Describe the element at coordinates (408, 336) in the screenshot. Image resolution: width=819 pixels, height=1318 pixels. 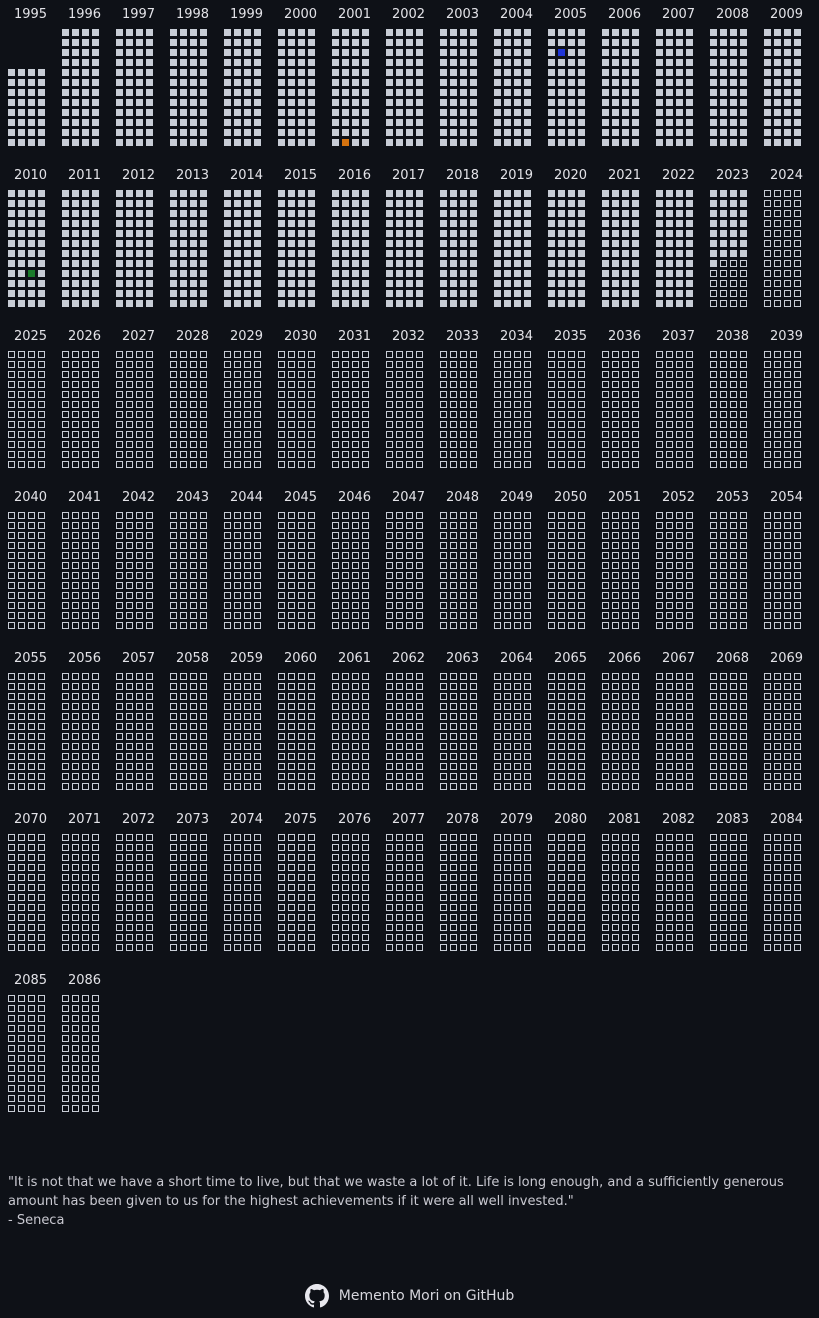
I see `year-label: 2032` at that location.